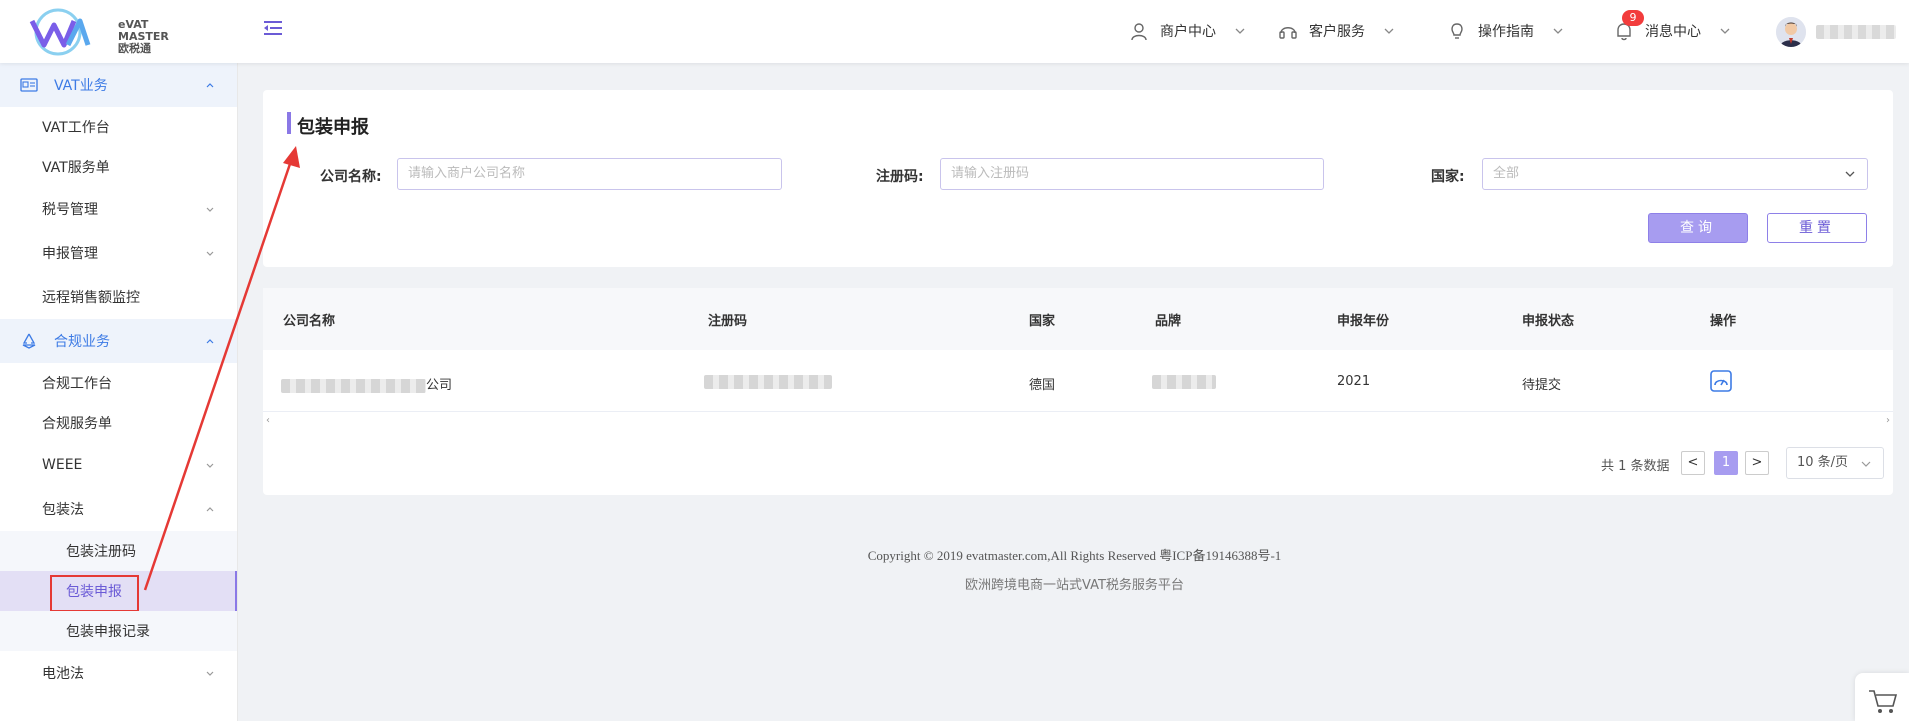 Image resolution: width=1909 pixels, height=721 pixels. What do you see at coordinates (134, 48) in the screenshot?
I see `logo-text-cn: 欧税通` at bounding box center [134, 48].